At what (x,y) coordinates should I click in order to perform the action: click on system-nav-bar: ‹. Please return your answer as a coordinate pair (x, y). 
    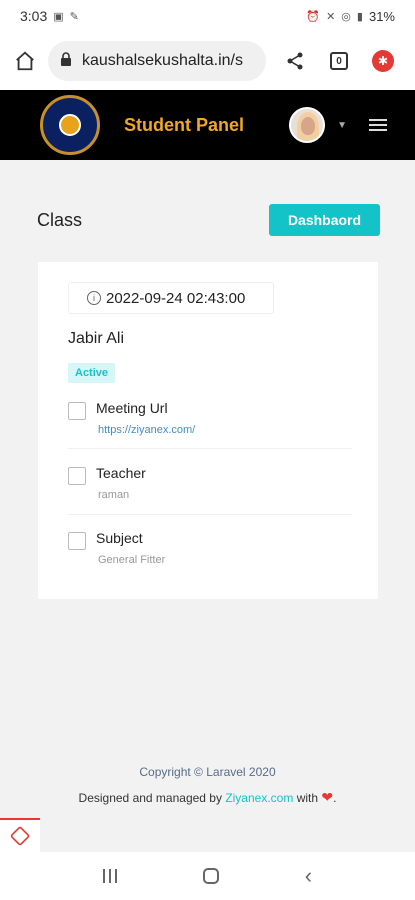
    Looking at the image, I should click on (207, 876).